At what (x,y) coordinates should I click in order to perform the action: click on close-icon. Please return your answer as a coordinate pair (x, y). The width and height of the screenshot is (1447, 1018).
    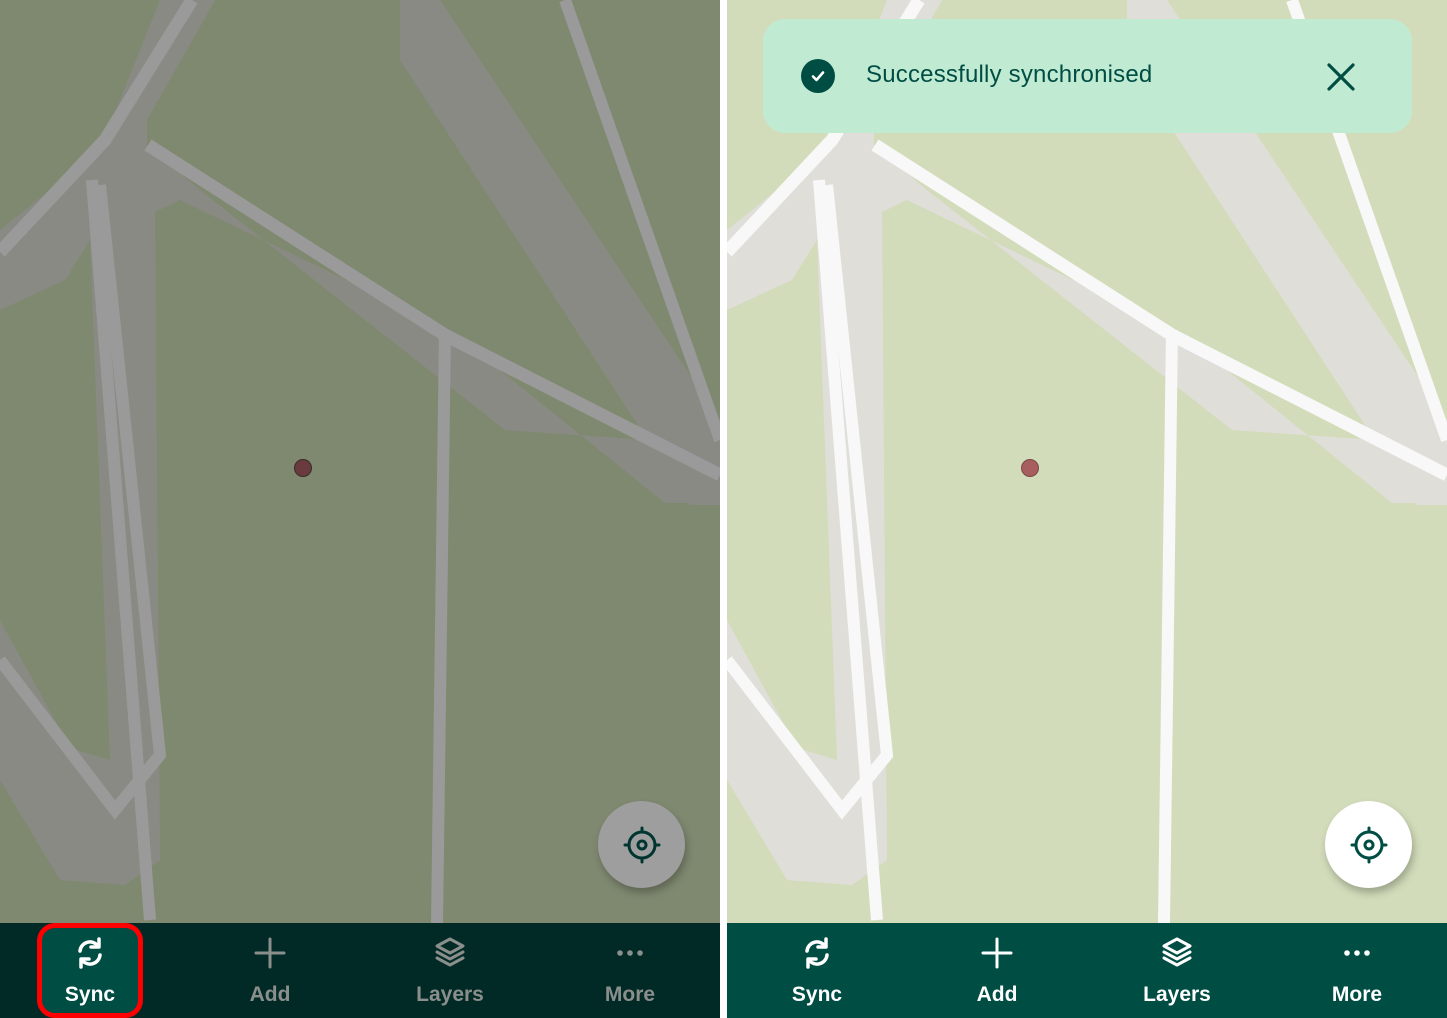
    Looking at the image, I should click on (1341, 77).